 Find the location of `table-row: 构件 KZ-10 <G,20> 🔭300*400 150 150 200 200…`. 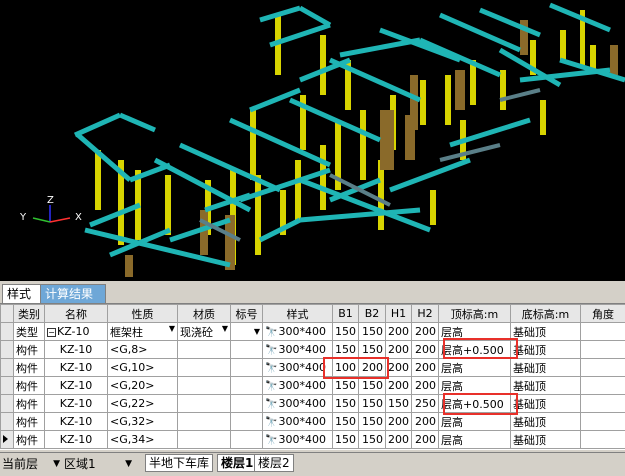

table-row: 构件 KZ-10 <G,20> 🔭300*400 150 150 200 200… is located at coordinates (313, 386).